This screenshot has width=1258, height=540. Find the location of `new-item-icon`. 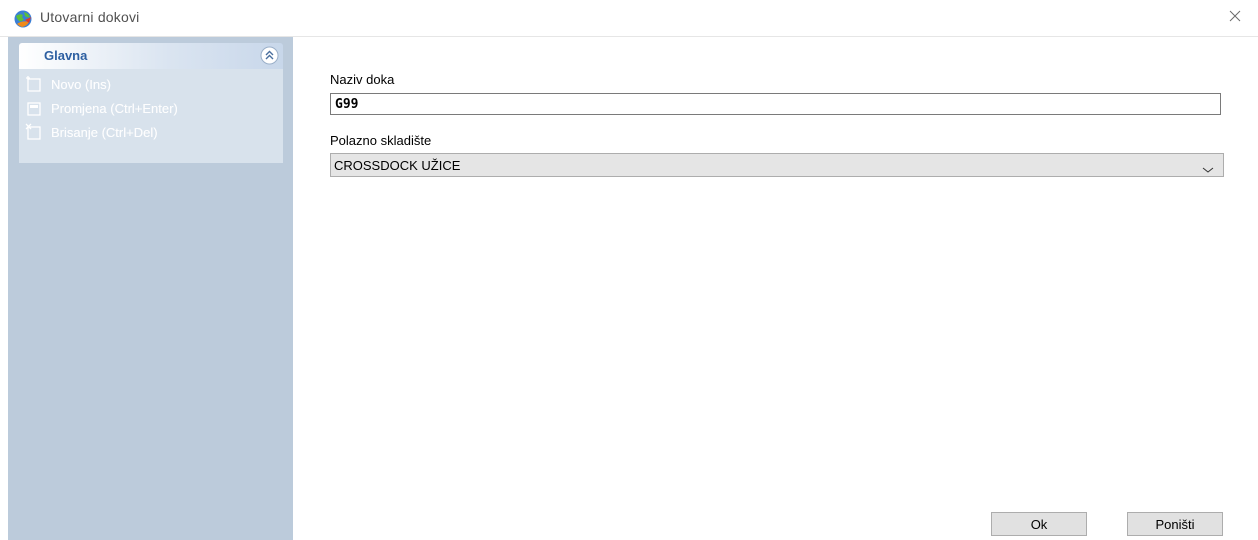

new-item-icon is located at coordinates (34, 84).